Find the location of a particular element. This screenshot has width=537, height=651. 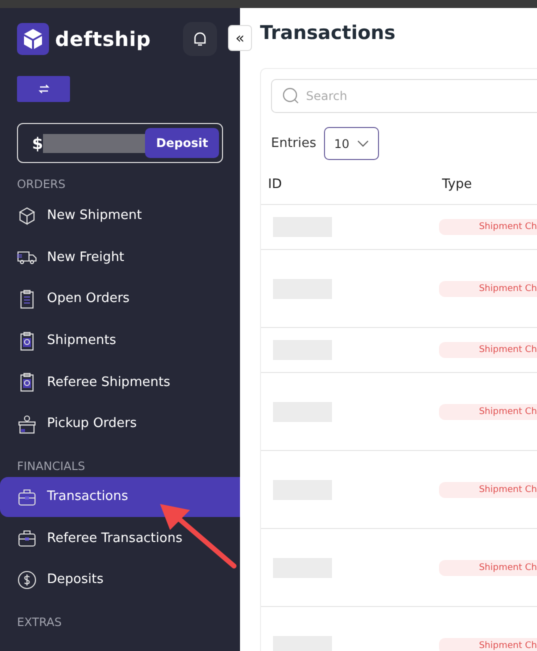

column-header: Type is located at coordinates (457, 184).